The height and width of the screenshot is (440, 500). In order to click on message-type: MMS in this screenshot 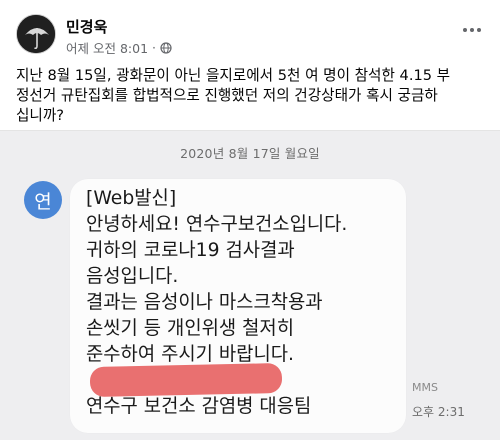, I will do `click(425, 387)`.